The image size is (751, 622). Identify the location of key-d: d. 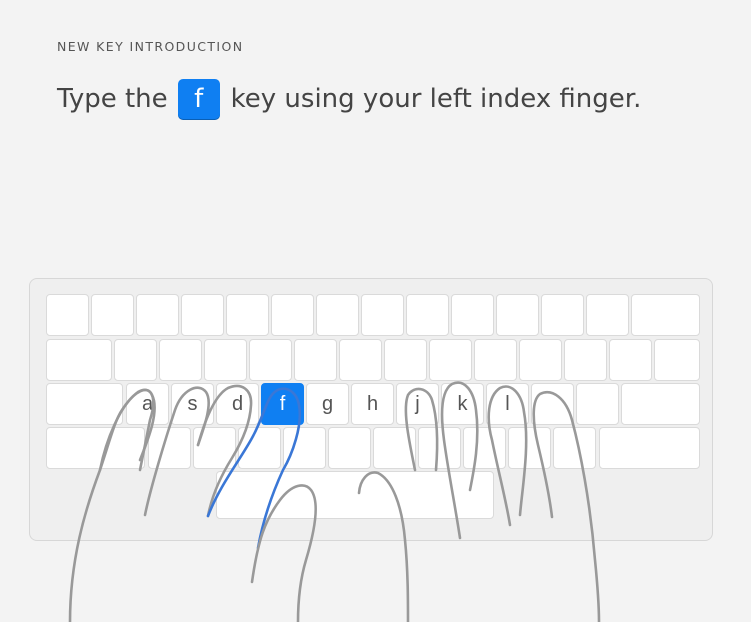
(237, 404).